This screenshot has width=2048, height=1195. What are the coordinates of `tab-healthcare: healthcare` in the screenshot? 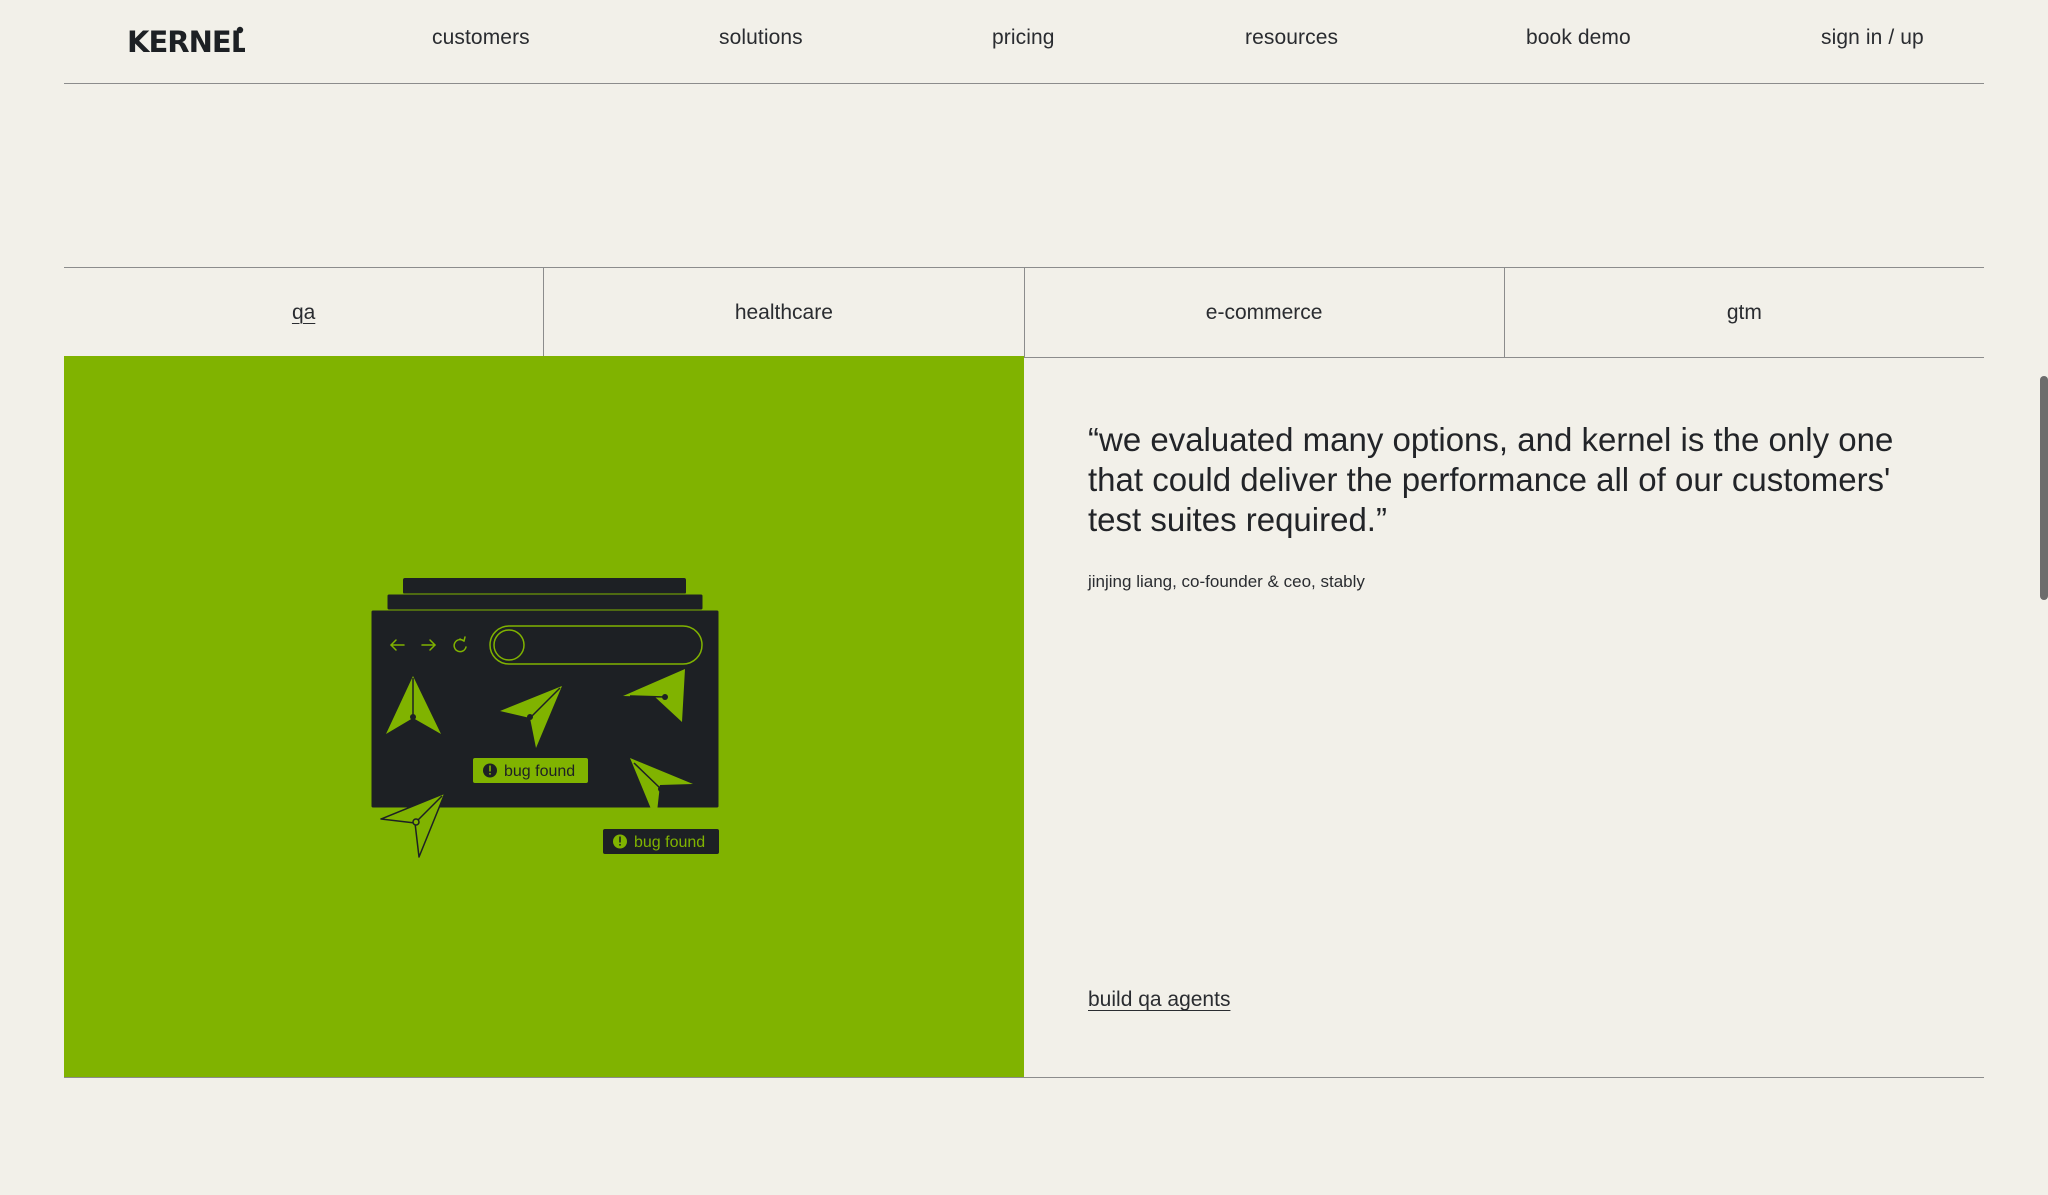 It's located at (783, 312).